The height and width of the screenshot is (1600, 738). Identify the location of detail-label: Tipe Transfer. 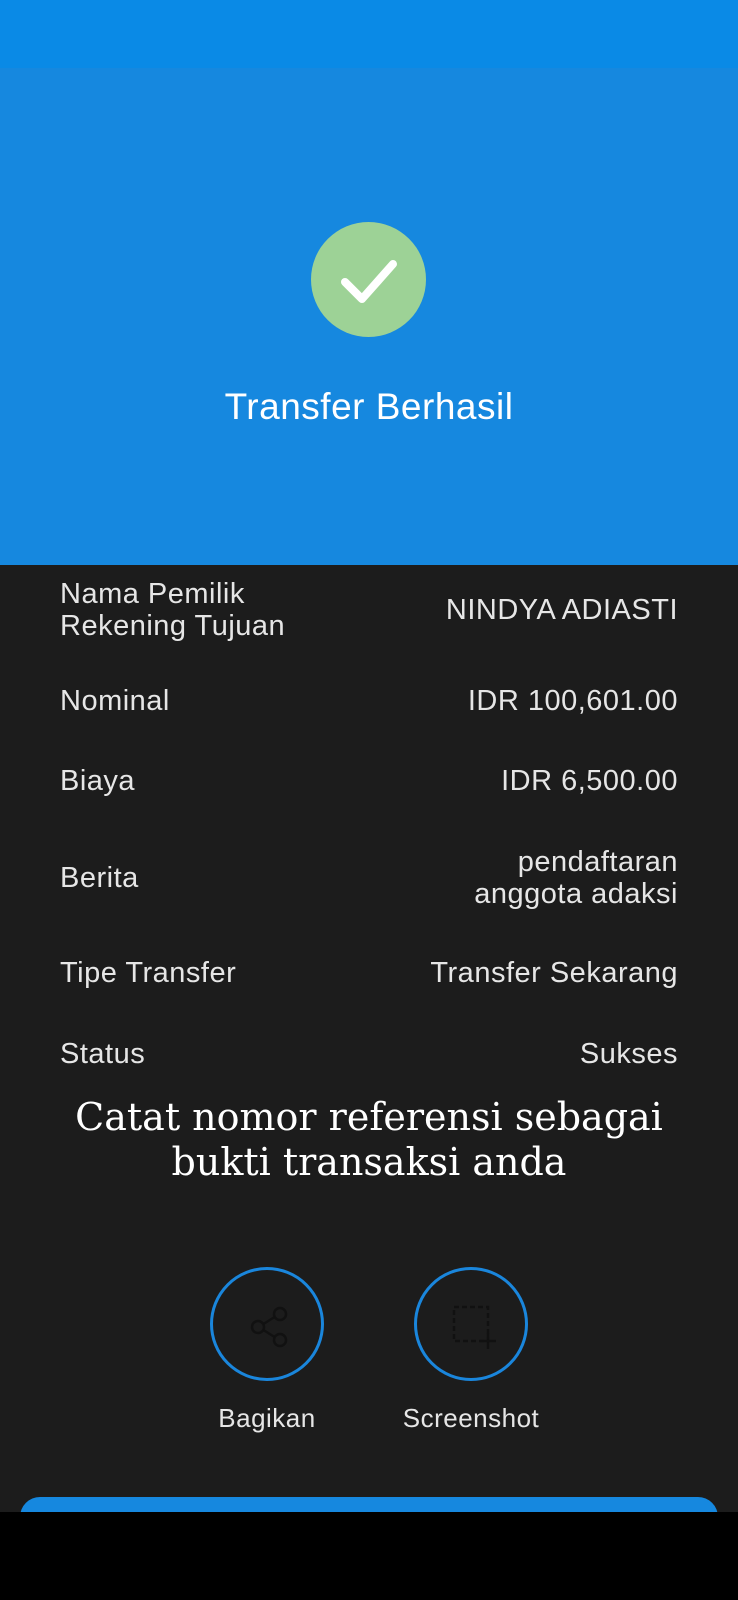
(148, 973).